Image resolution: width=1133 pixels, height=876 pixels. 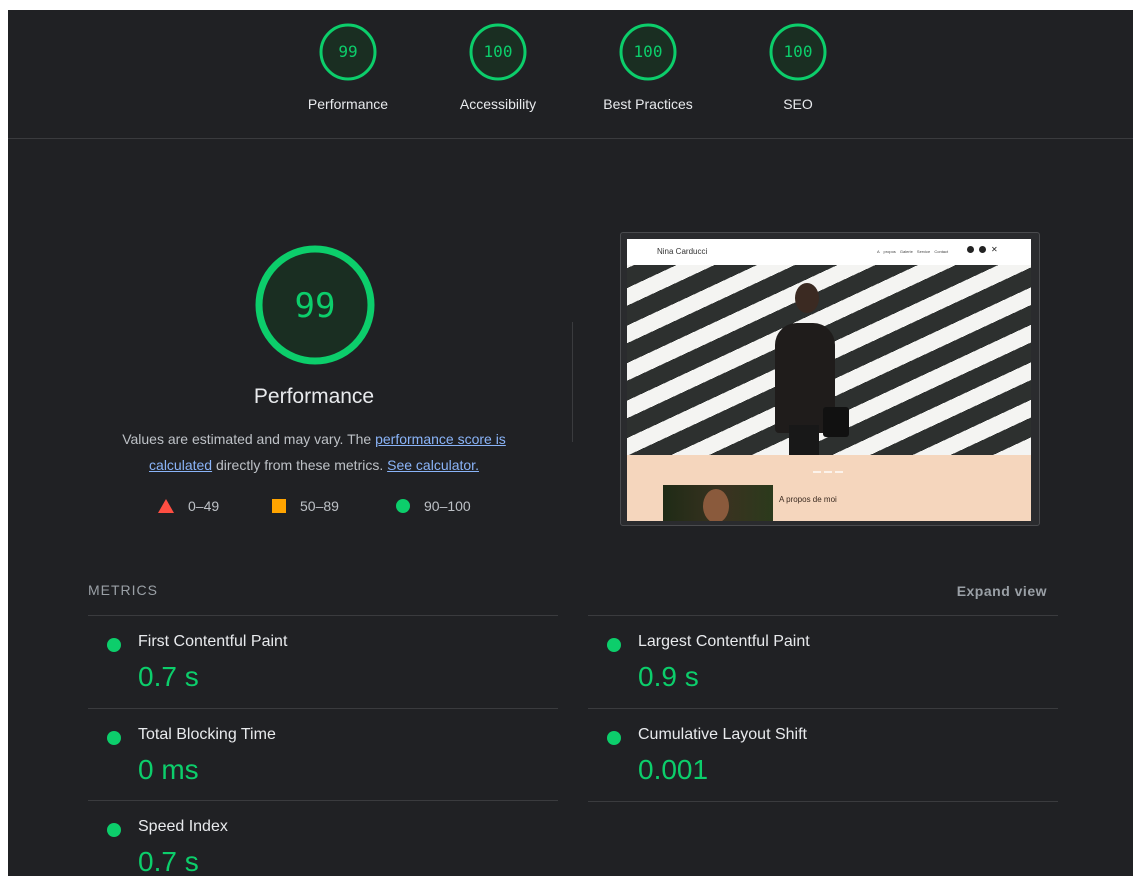 I want to click on legend-fail: 0–49, so click(x=188, y=506).